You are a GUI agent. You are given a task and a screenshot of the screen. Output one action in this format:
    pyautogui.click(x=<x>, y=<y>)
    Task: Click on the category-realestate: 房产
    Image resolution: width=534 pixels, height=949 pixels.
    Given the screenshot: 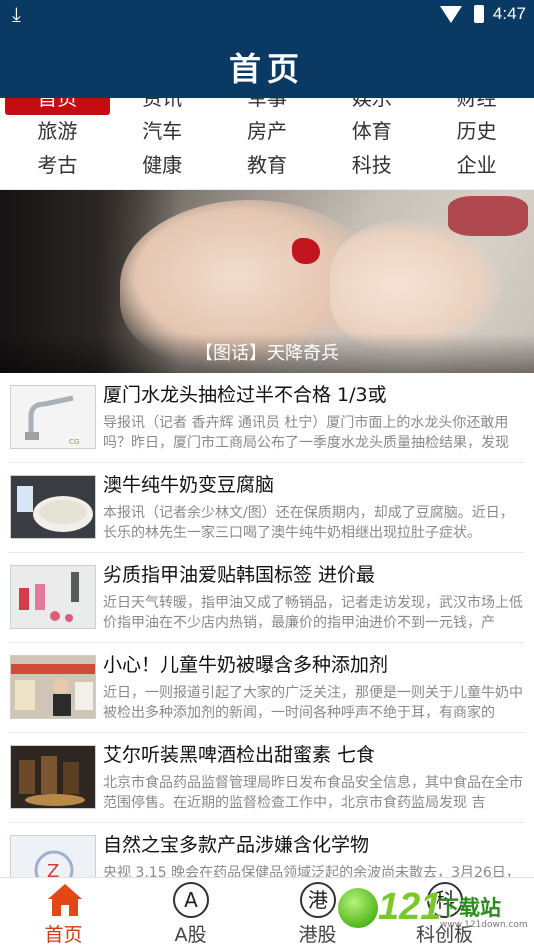 What is the action you would take?
    pyautogui.click(x=267, y=131)
    